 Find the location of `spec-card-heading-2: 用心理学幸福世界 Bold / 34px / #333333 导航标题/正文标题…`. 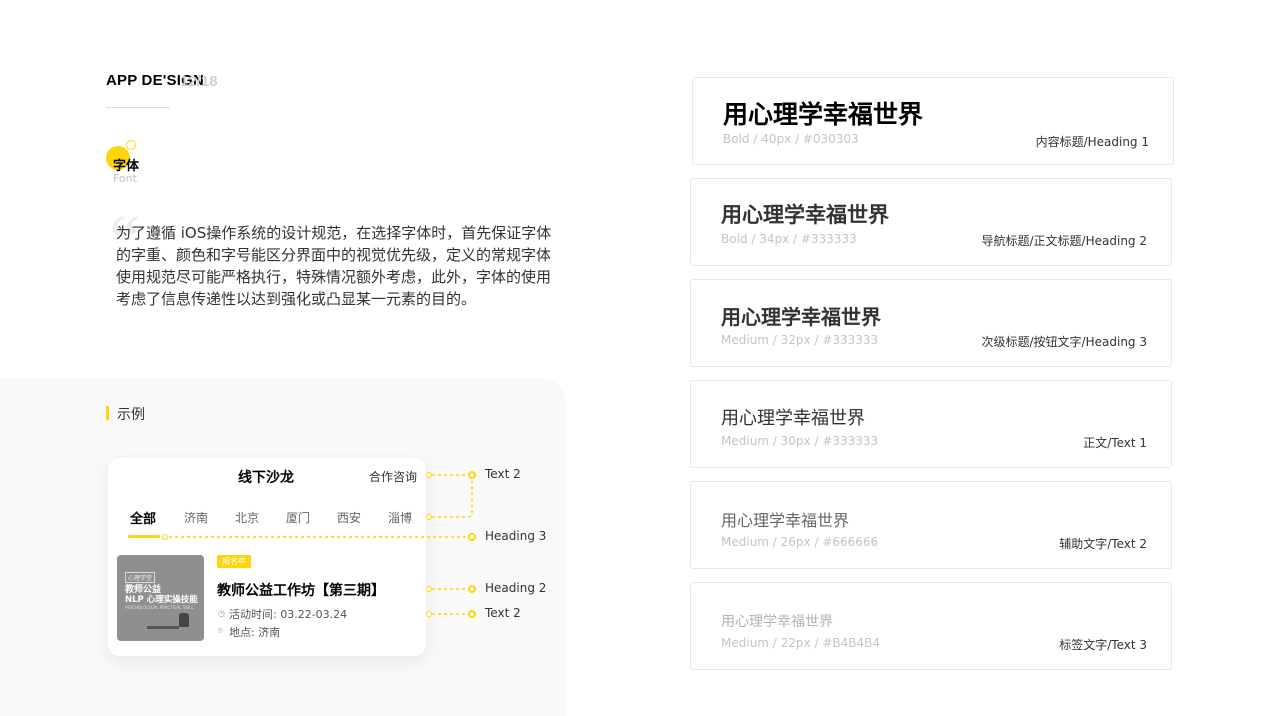

spec-card-heading-2: 用心理学幸福世界 Bold / 34px / #333333 导航标题/正文标题… is located at coordinates (931, 222).